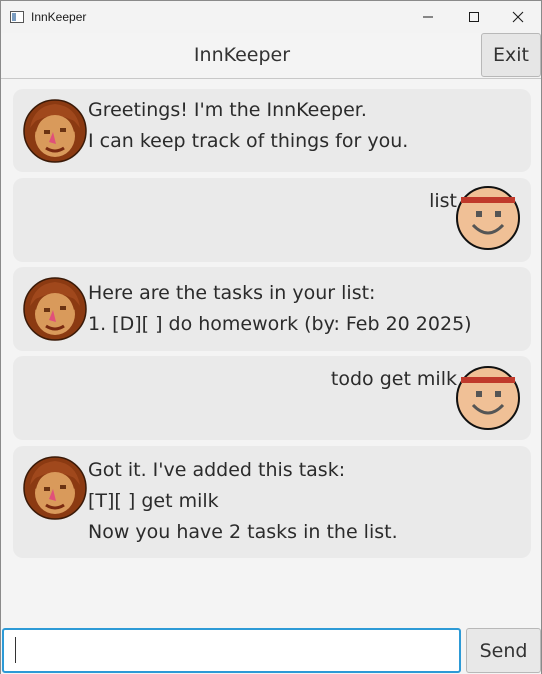 This screenshot has height=674, width=542. What do you see at coordinates (511, 55) in the screenshot?
I see `exit-button: Exit` at bounding box center [511, 55].